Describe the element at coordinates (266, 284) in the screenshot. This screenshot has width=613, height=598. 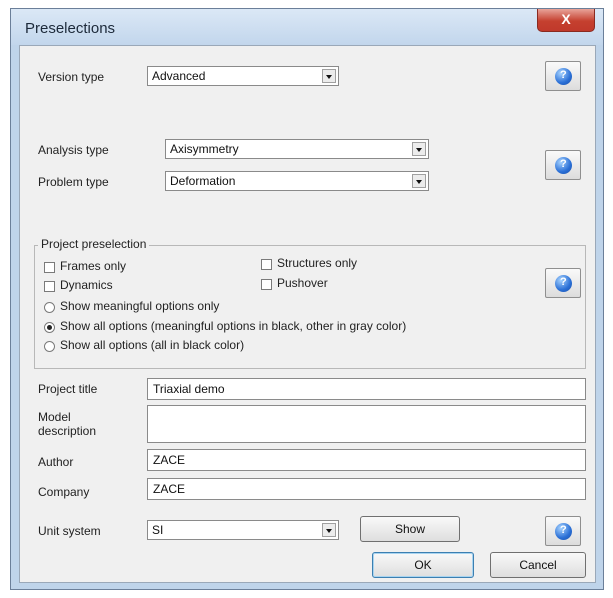
I see `checkbox-pushover` at that location.